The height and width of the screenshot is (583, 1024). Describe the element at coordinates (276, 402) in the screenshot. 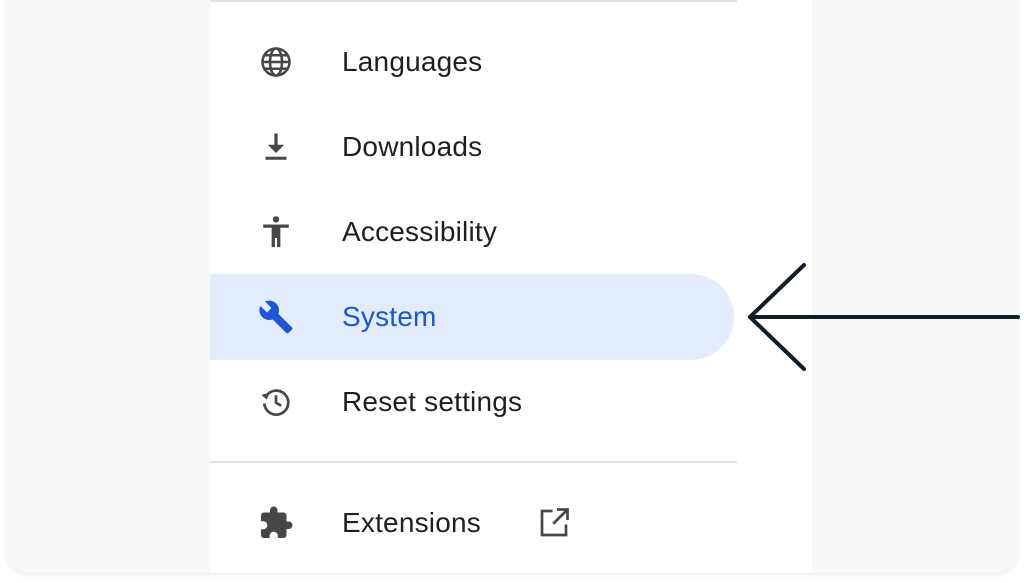

I see `history-icon` at that location.